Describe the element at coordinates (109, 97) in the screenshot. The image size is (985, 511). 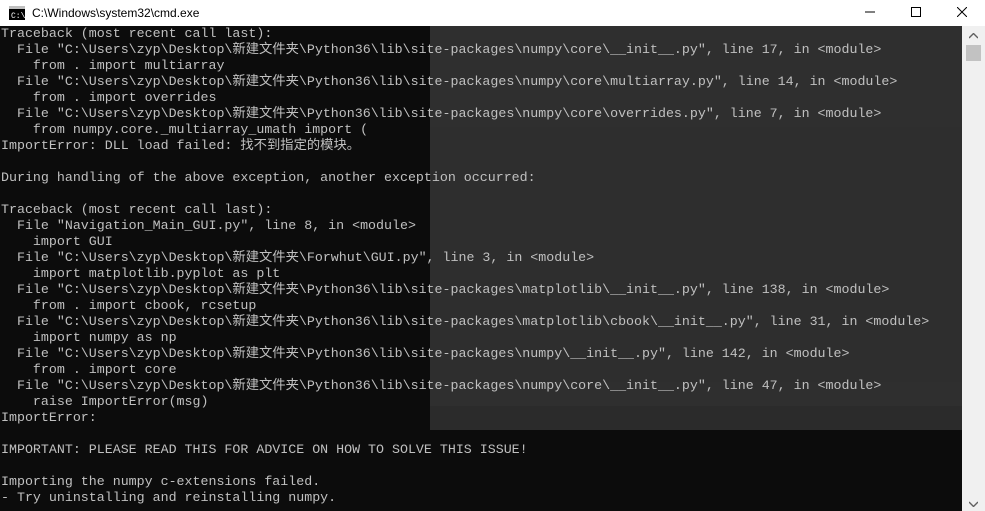
I see `console-line: from . import overrides` at that location.